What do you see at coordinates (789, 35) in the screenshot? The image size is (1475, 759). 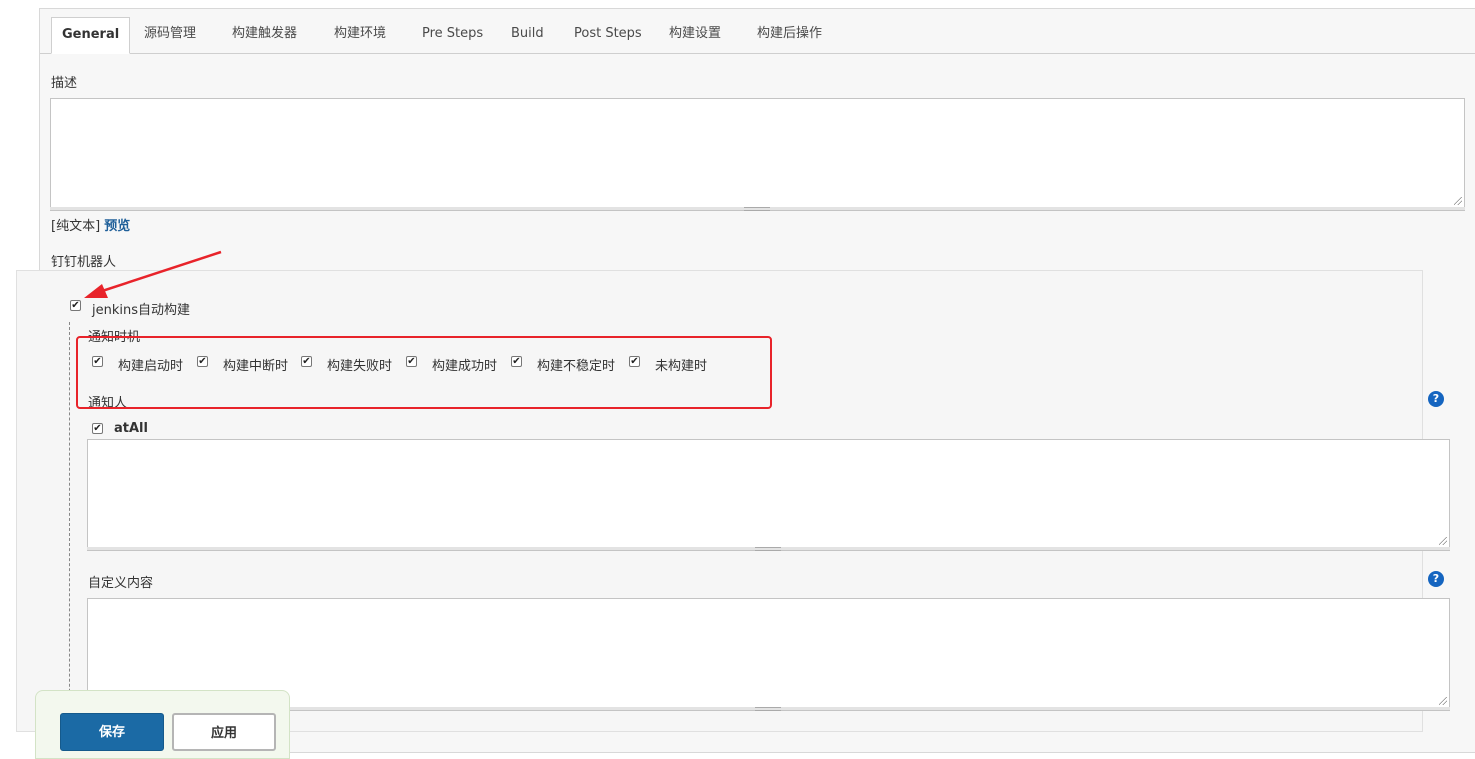 I see `tab-post-build-actions: 构建后操作` at bounding box center [789, 35].